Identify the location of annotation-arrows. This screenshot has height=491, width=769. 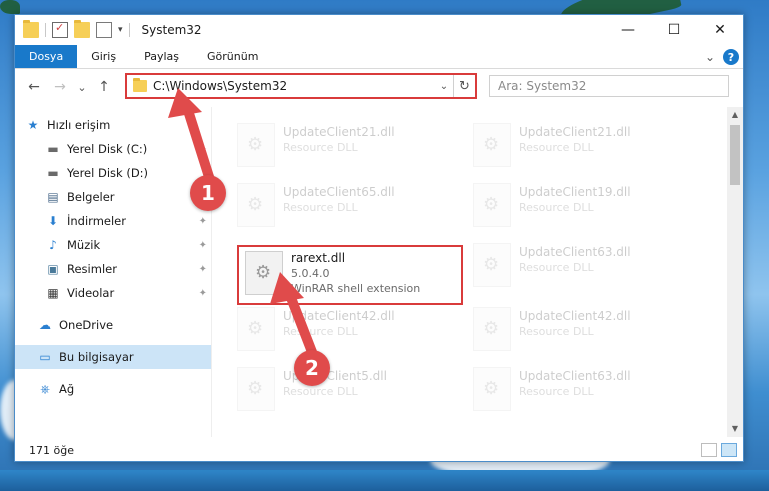
(242, 222).